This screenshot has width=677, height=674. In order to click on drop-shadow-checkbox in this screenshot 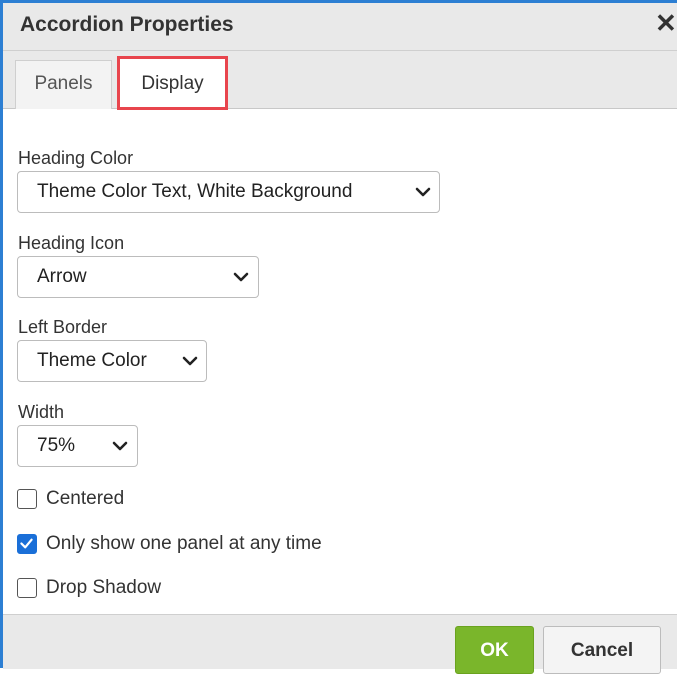, I will do `click(27, 588)`.